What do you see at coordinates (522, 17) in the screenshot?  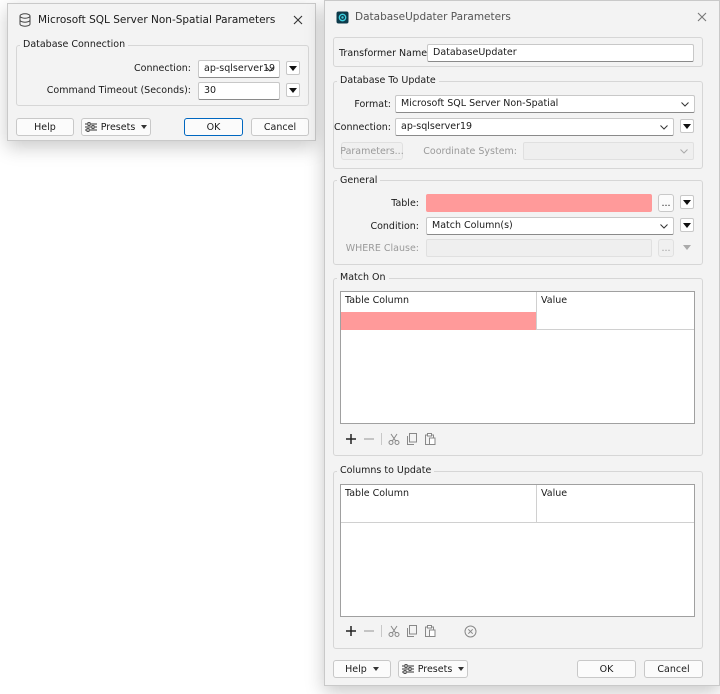 I see `main-dialog-titlebar: DatabaseUpdater Parameters` at bounding box center [522, 17].